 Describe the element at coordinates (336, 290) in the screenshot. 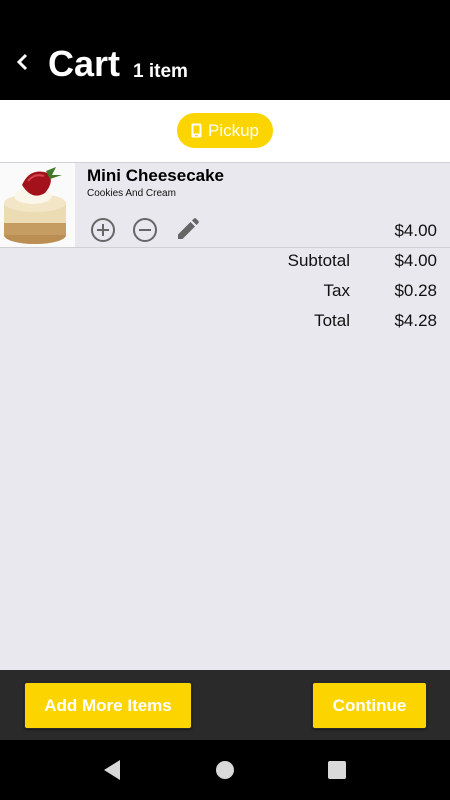

I see `tax-label: Tax` at that location.